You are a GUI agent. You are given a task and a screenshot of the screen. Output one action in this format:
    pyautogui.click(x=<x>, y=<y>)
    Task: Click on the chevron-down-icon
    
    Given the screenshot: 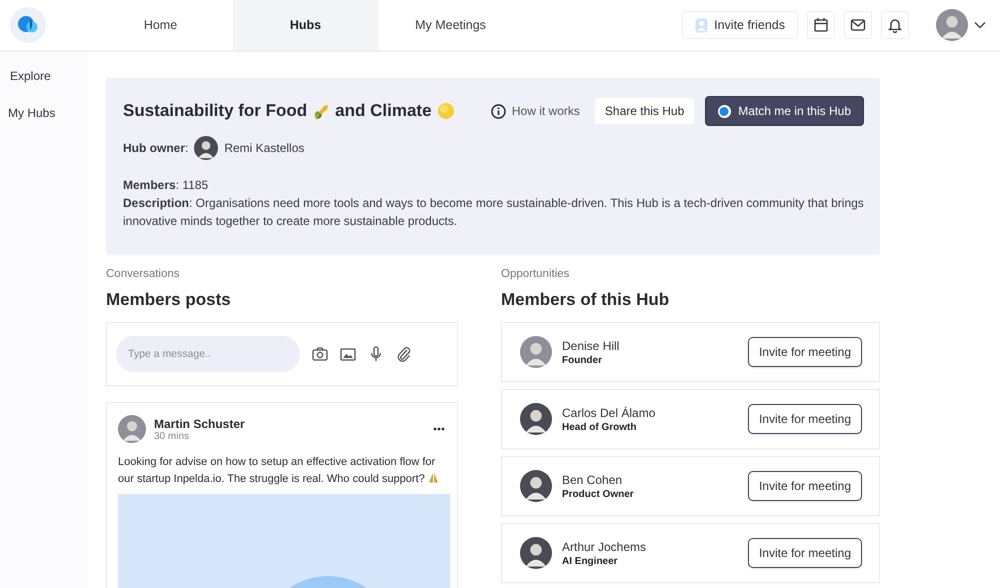 What is the action you would take?
    pyautogui.click(x=980, y=25)
    